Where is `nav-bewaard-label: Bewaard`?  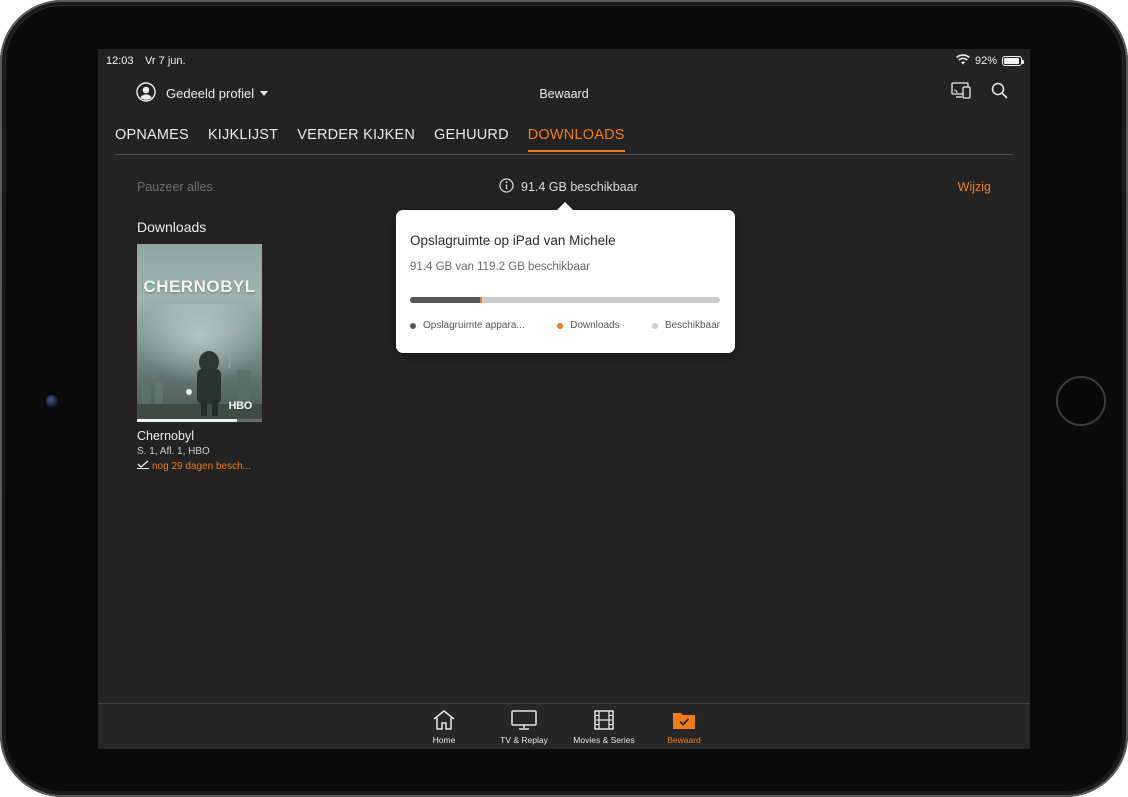 nav-bewaard-label: Bewaard is located at coordinates (684, 740).